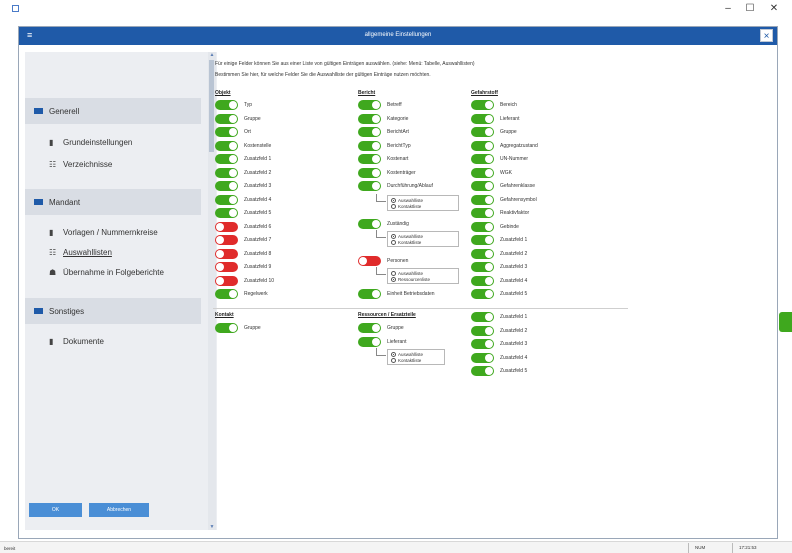 This screenshot has width=792, height=553. What do you see at coordinates (76, 341) in the screenshot?
I see `sidebar-item-dokumente: ▮ Dokumente` at bounding box center [76, 341].